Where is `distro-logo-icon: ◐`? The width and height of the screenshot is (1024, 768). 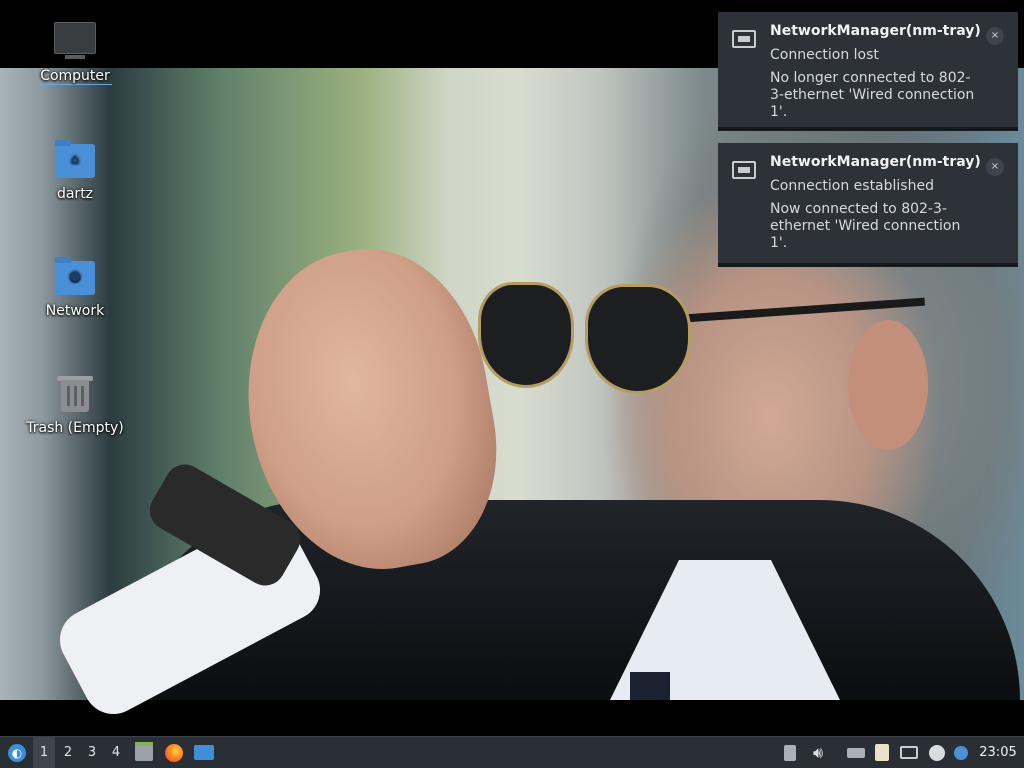 distro-logo-icon: ◐ is located at coordinates (17, 752).